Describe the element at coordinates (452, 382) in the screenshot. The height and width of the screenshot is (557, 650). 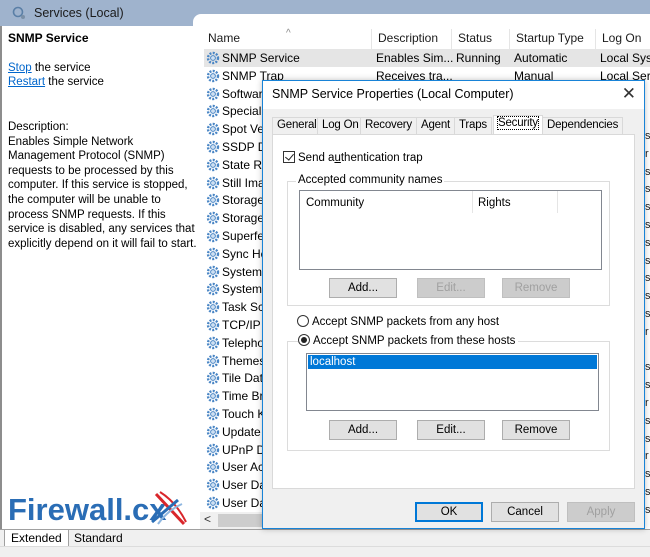
I see `hosts-list: localhost` at that location.